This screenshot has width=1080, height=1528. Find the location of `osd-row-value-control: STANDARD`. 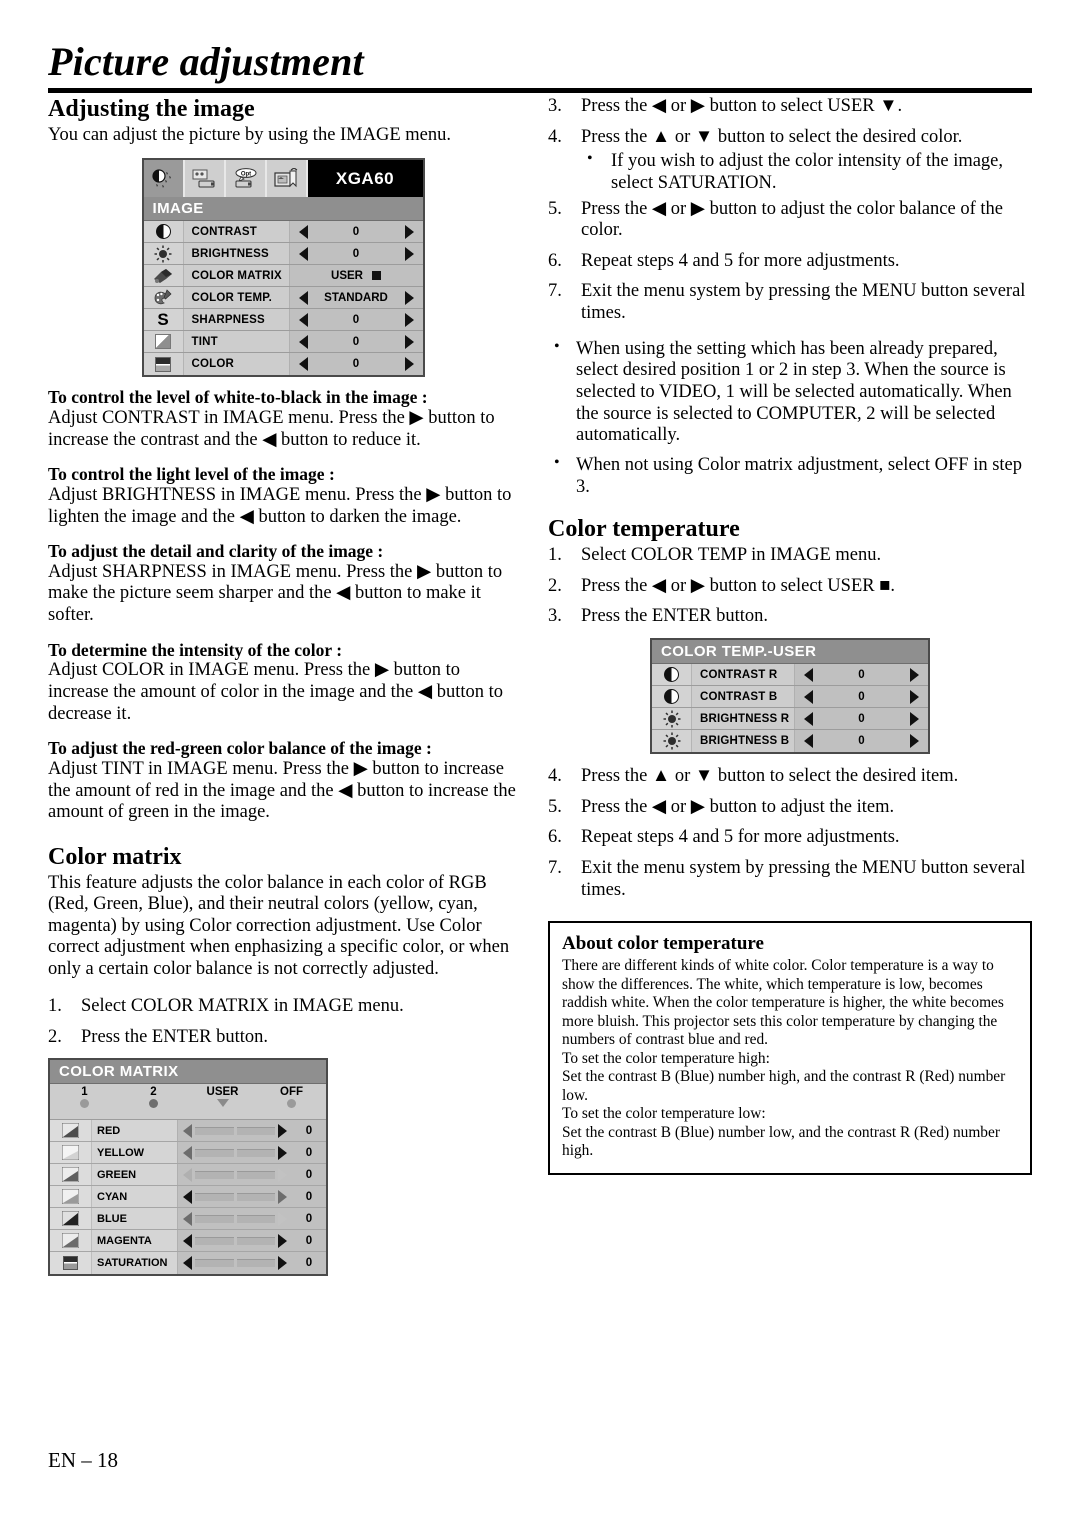

osd-row-value-control: STANDARD is located at coordinates (355, 298).